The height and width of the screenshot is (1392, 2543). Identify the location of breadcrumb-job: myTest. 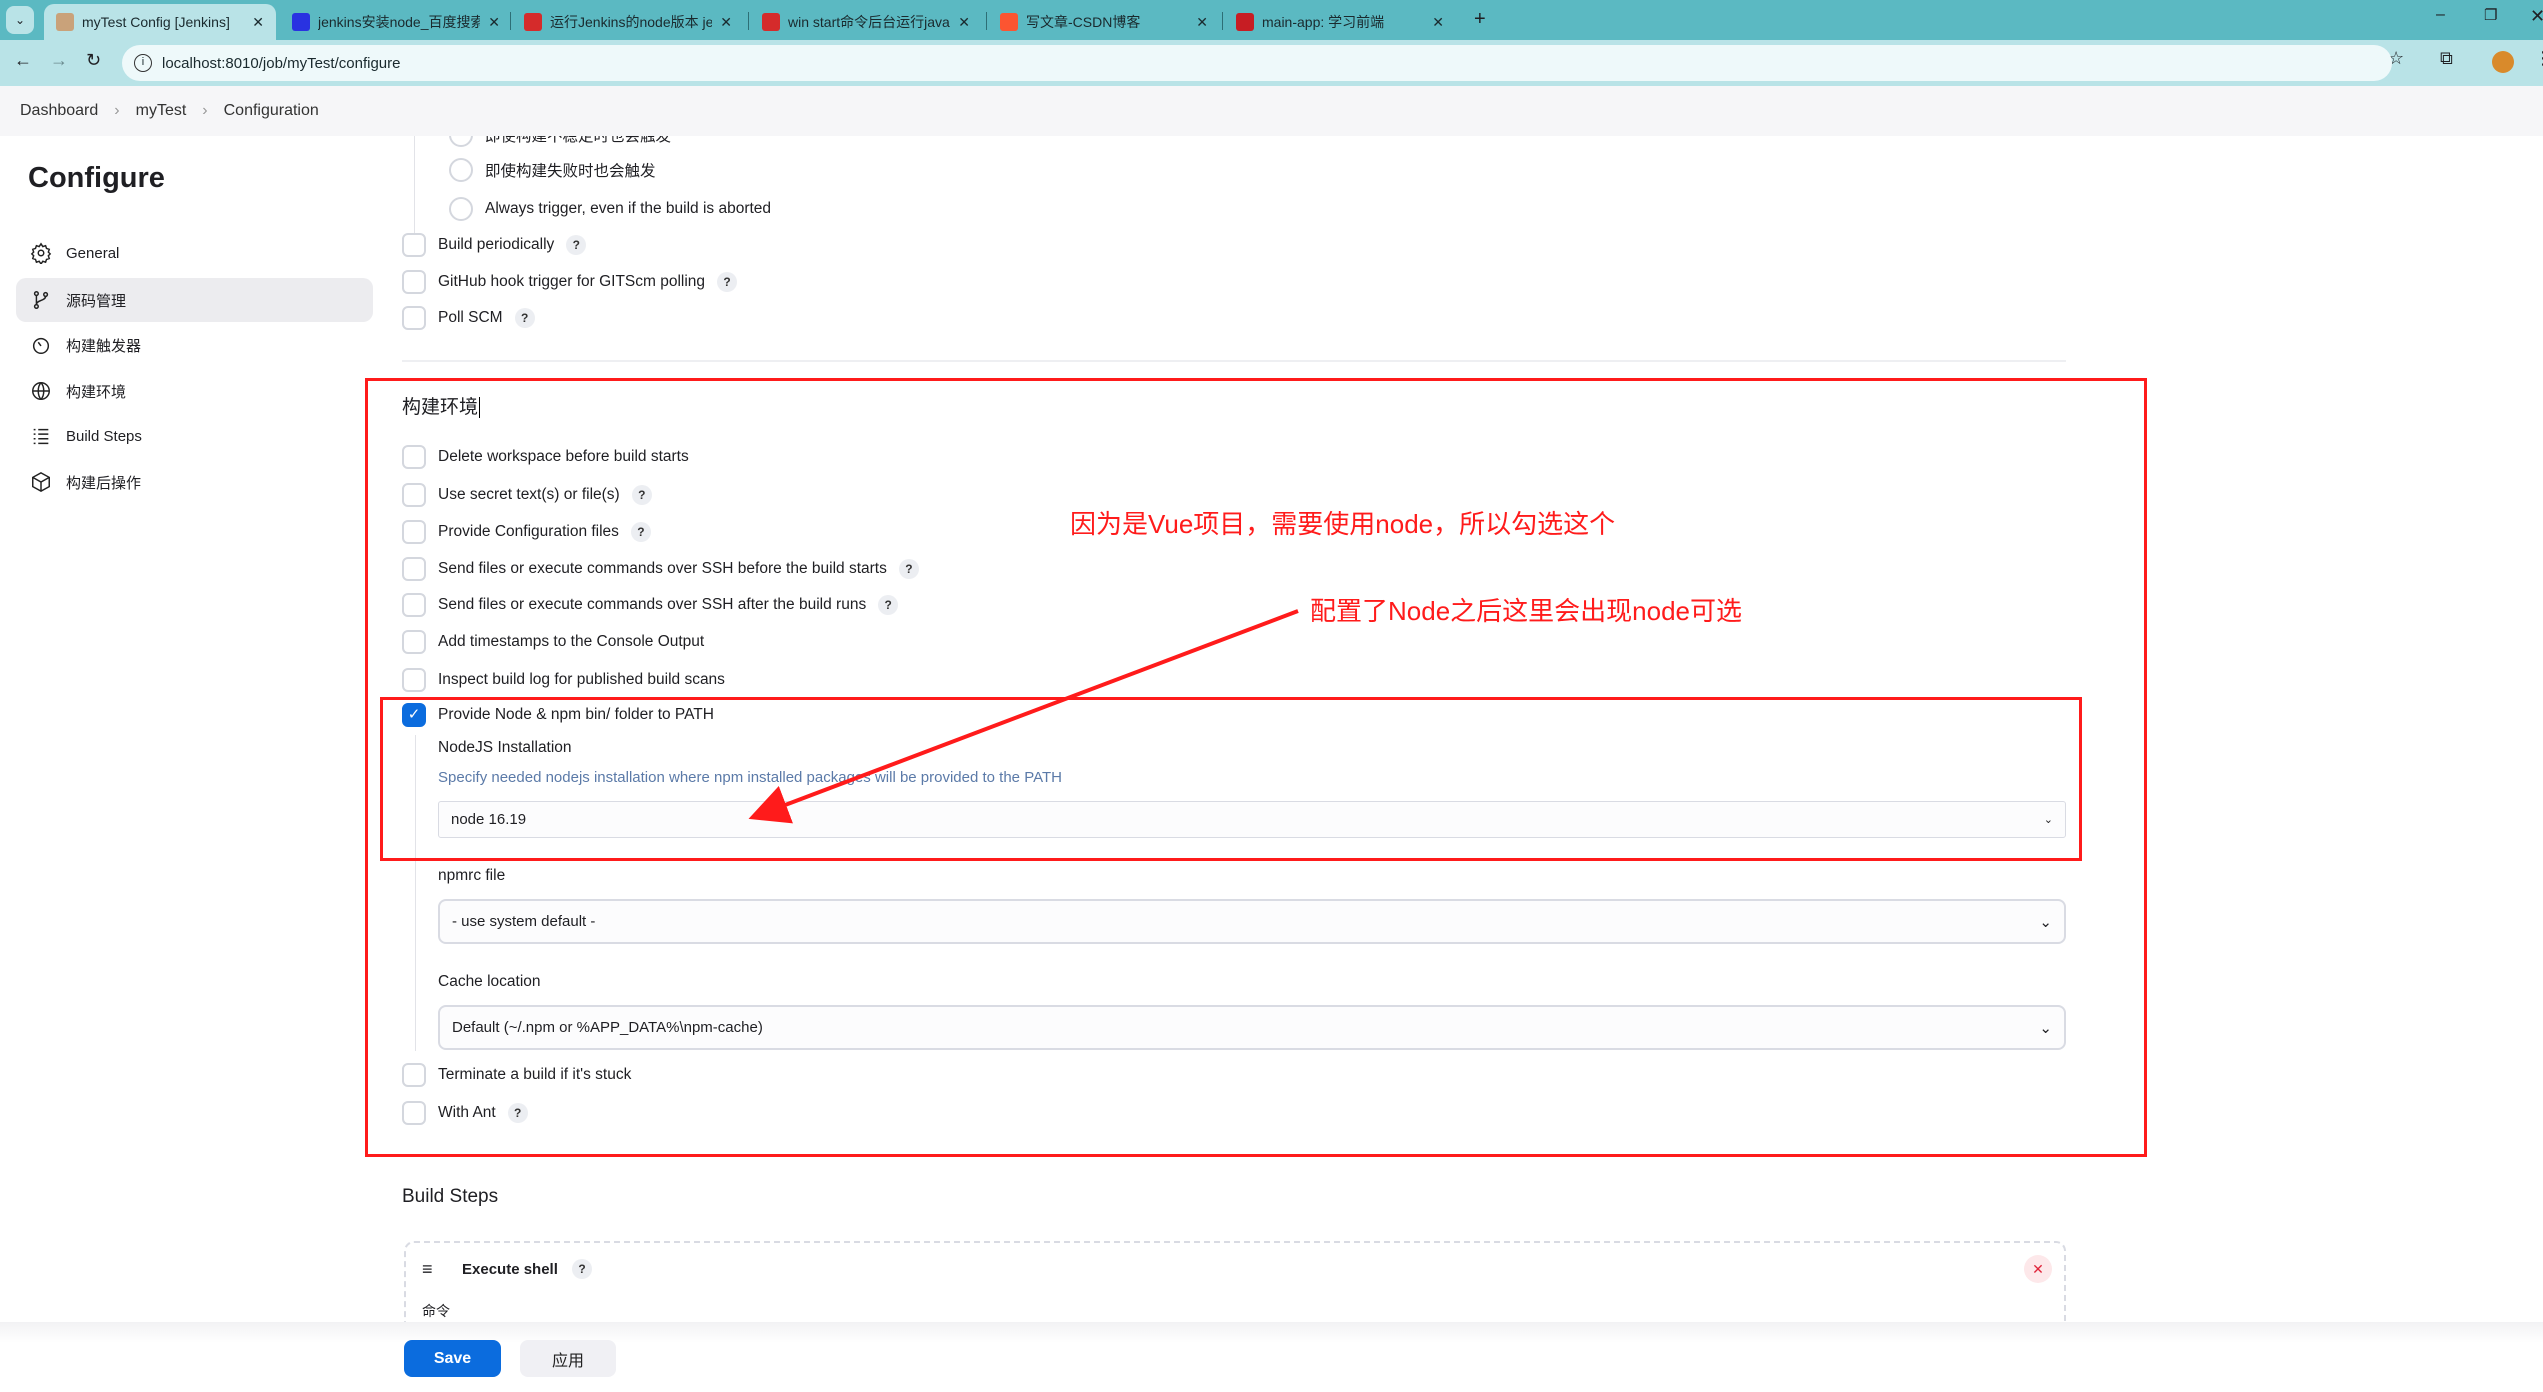
(161, 111).